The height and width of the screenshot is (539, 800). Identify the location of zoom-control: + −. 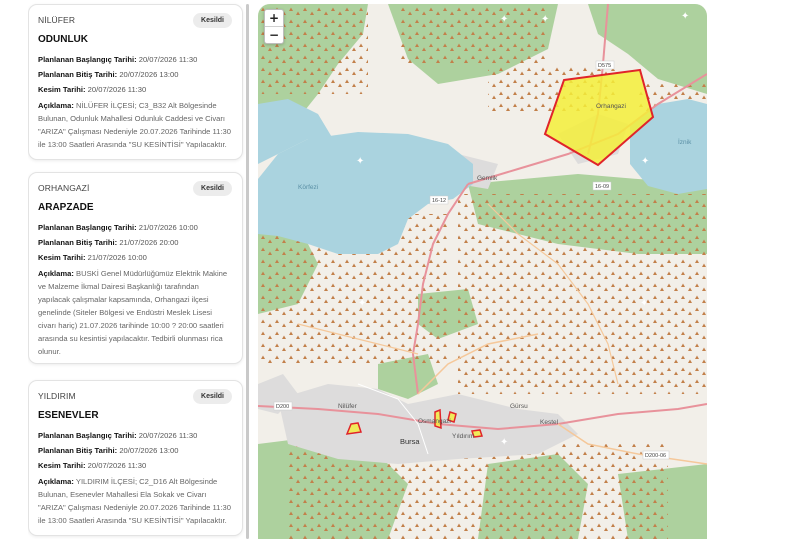
(274, 26).